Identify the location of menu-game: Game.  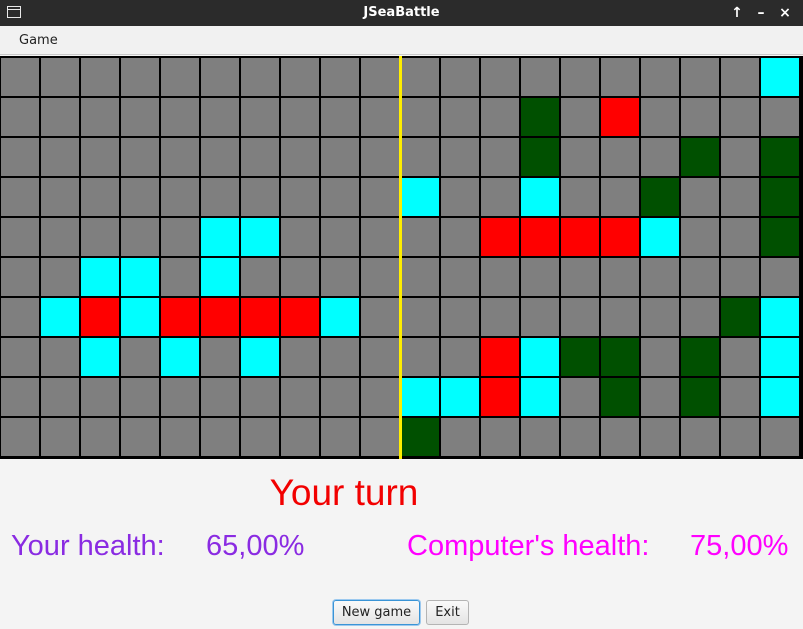
(38, 40).